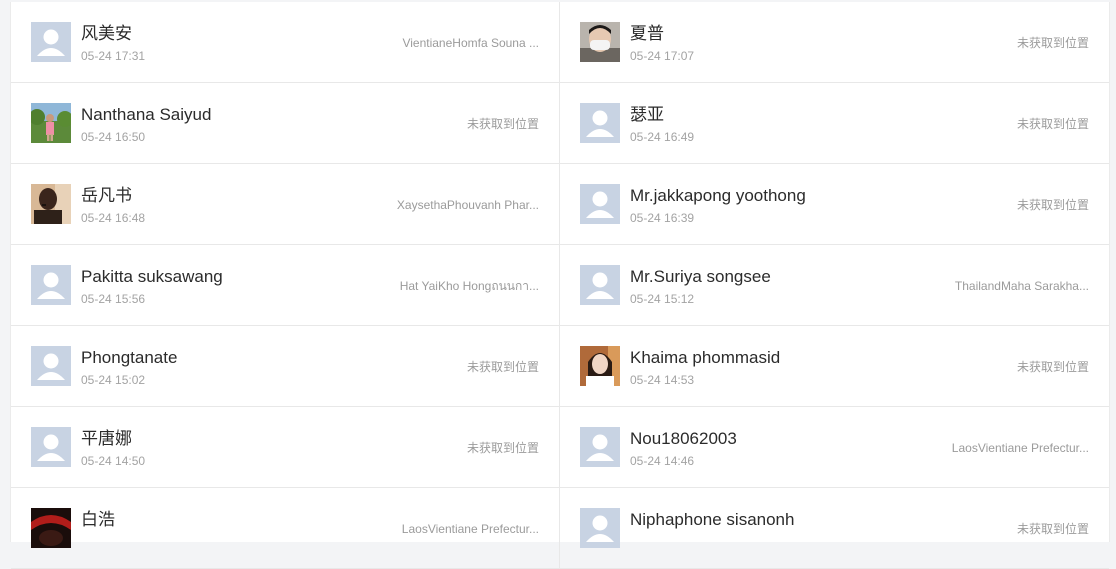  What do you see at coordinates (662, 137) in the screenshot?
I see `timestamp: 05-24 16:49` at bounding box center [662, 137].